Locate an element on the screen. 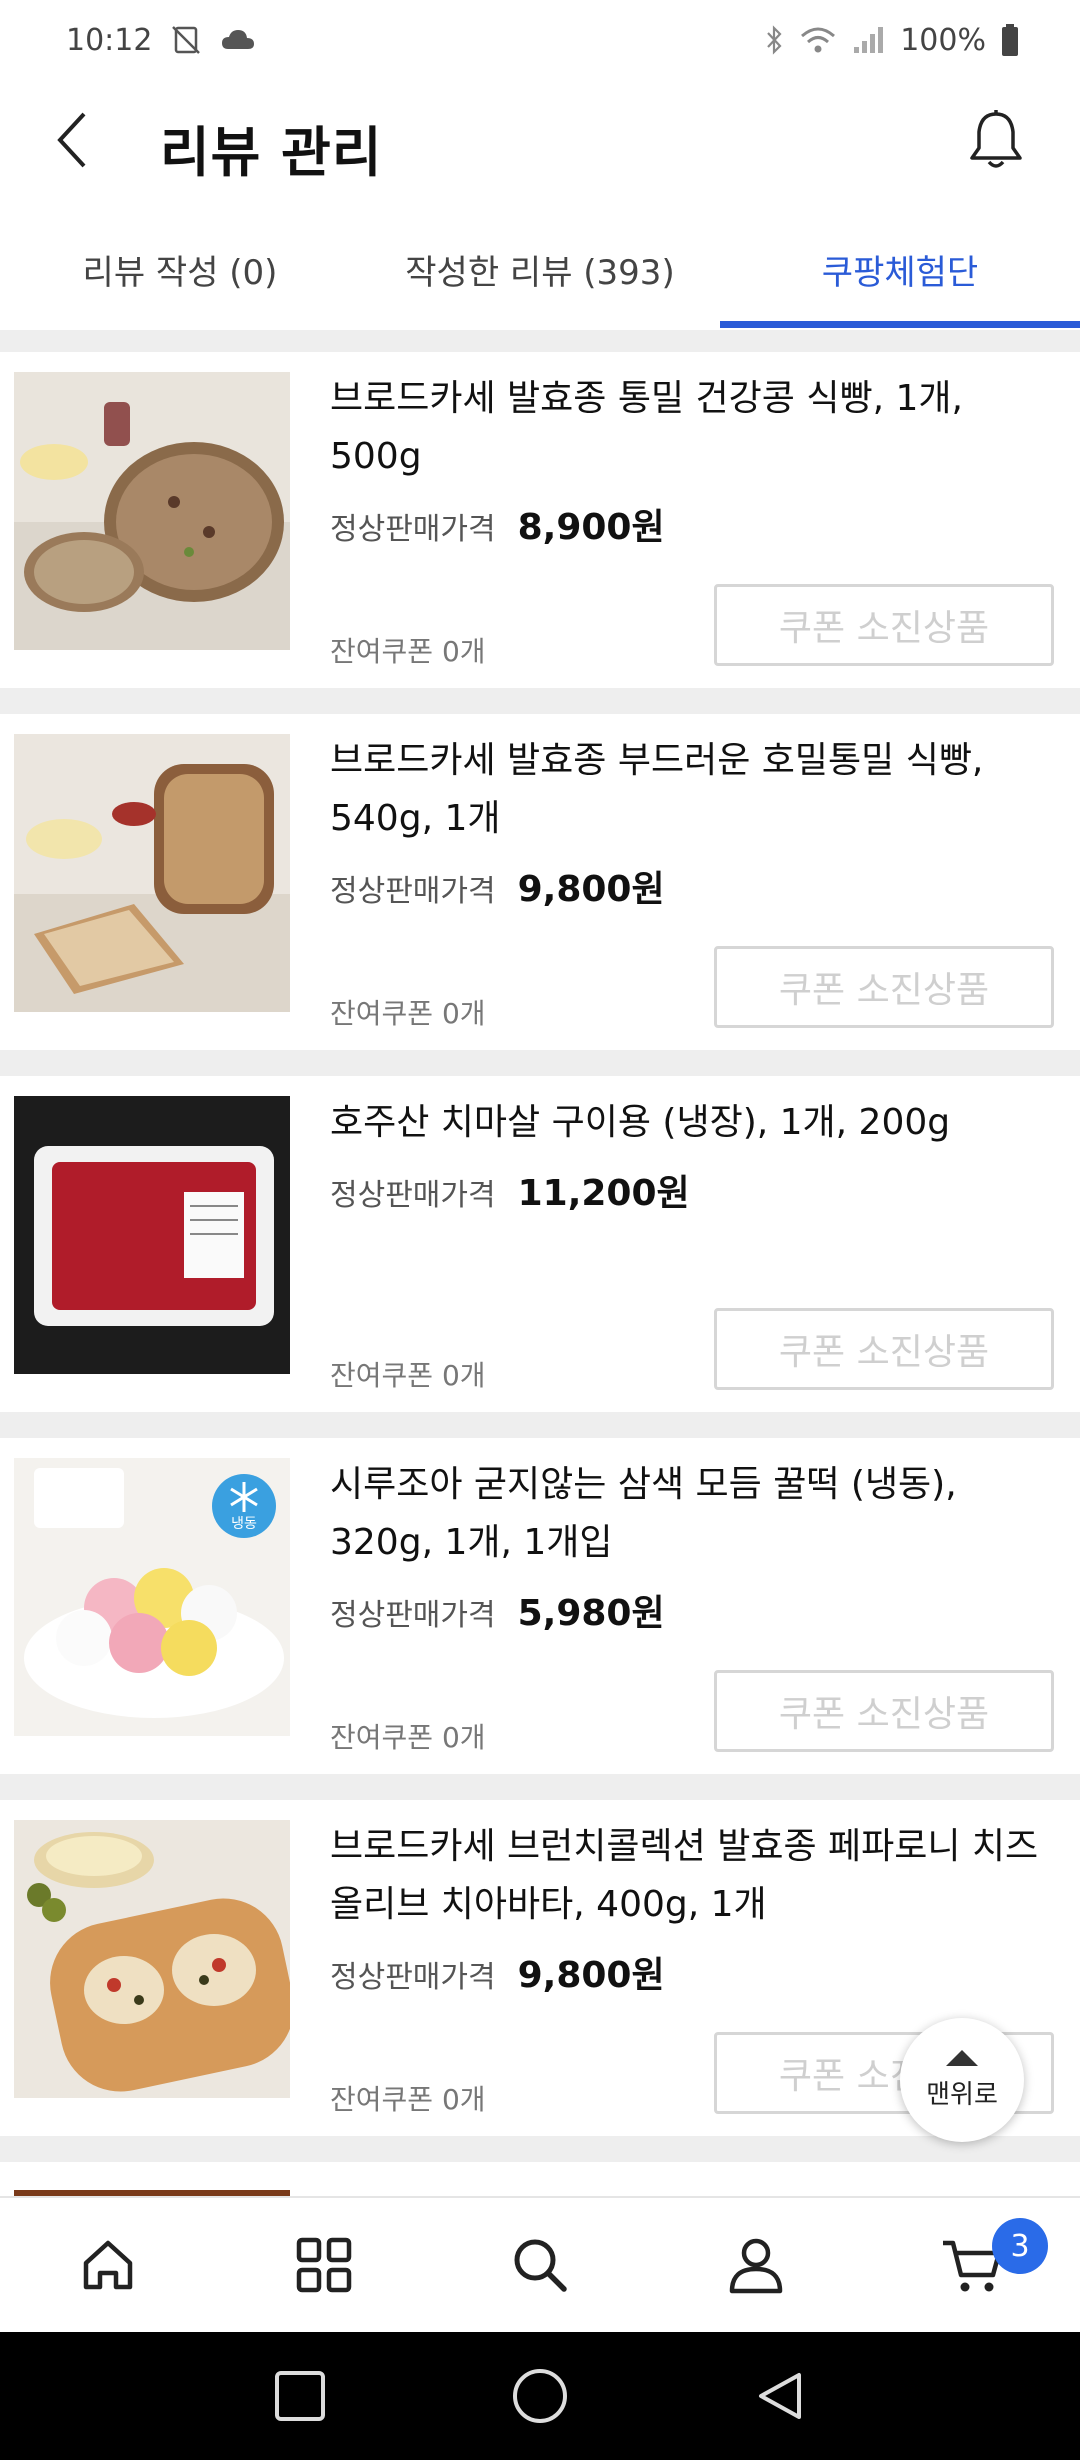  notification-button is located at coordinates (996, 140).